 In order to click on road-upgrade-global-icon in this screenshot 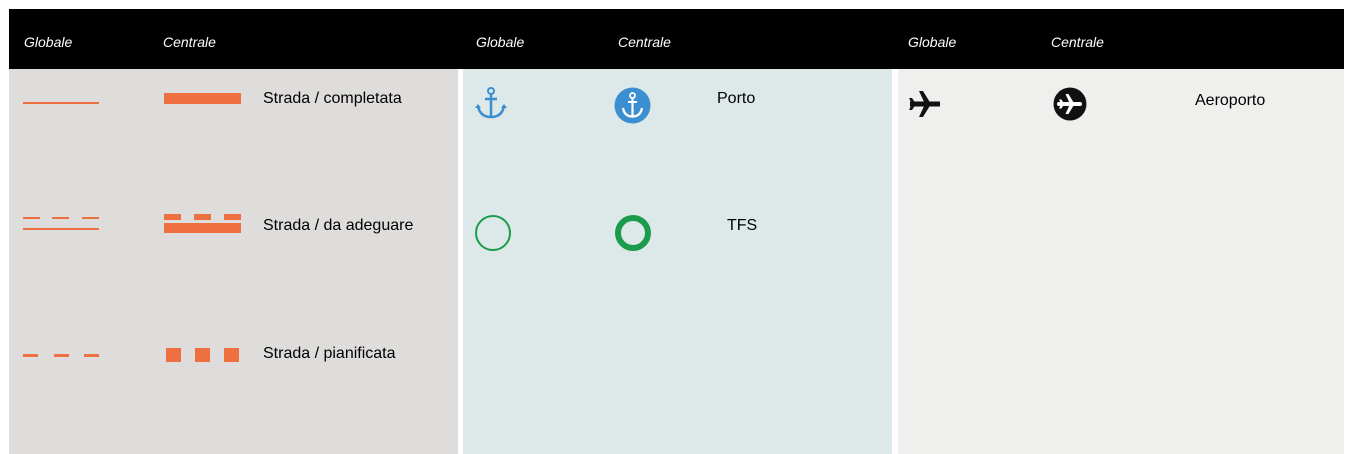, I will do `click(61, 223)`.